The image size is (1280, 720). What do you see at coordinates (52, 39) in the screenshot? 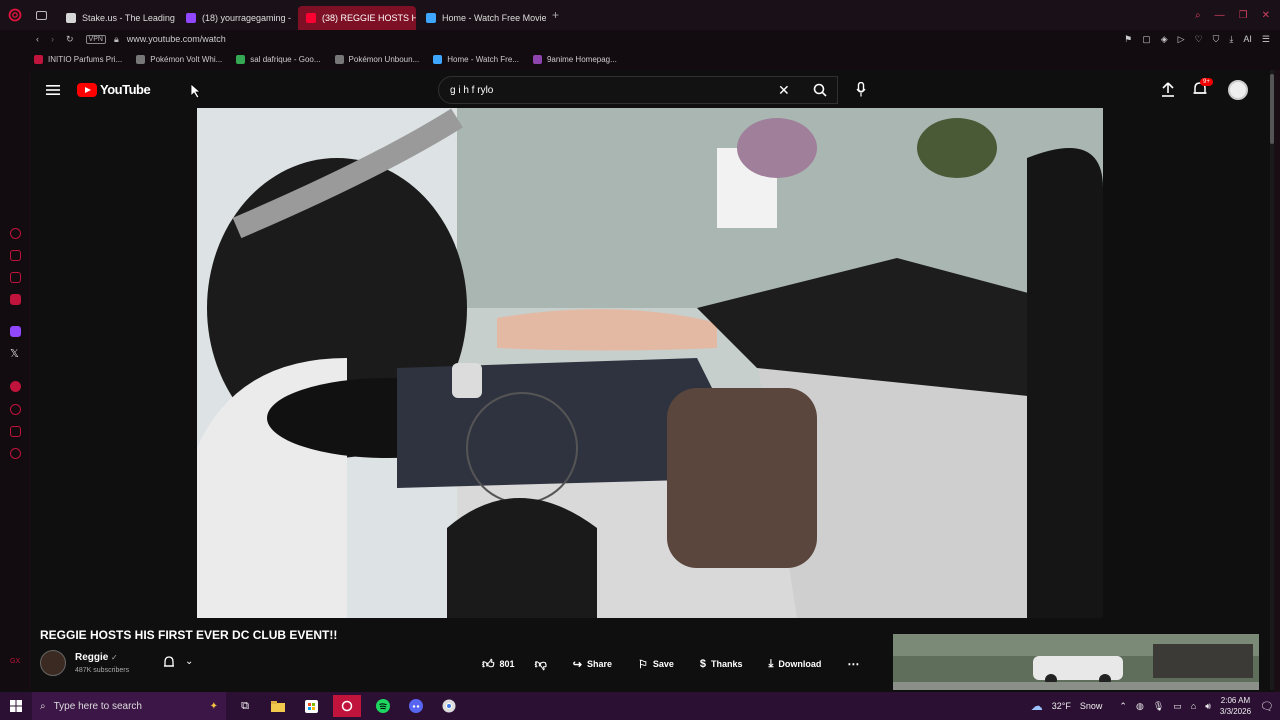
I see `forward-button: ›` at bounding box center [52, 39].